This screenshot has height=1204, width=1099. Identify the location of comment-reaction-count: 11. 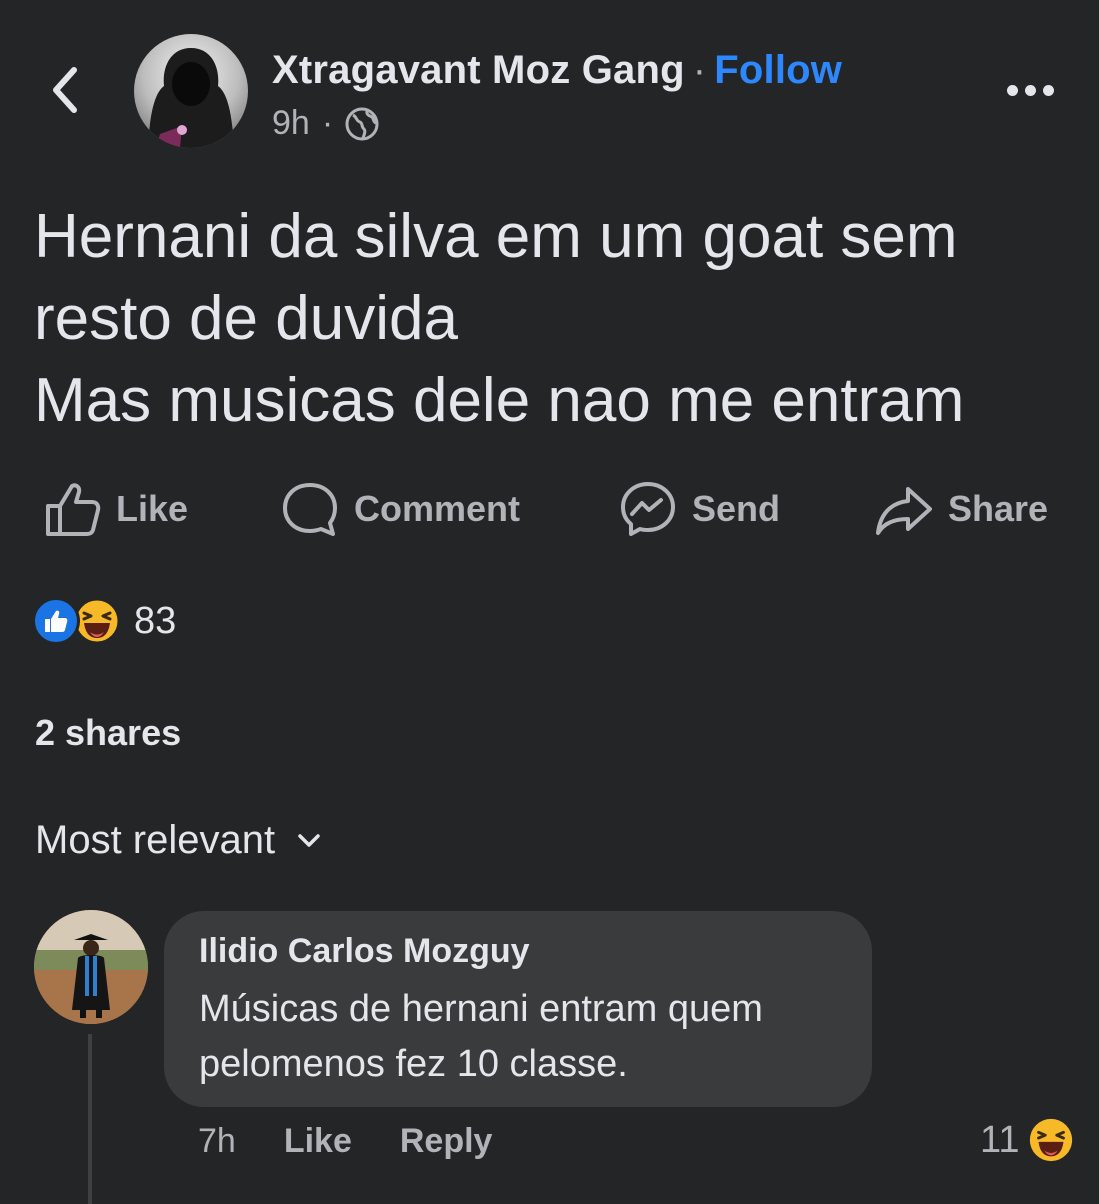
(1000, 1139).